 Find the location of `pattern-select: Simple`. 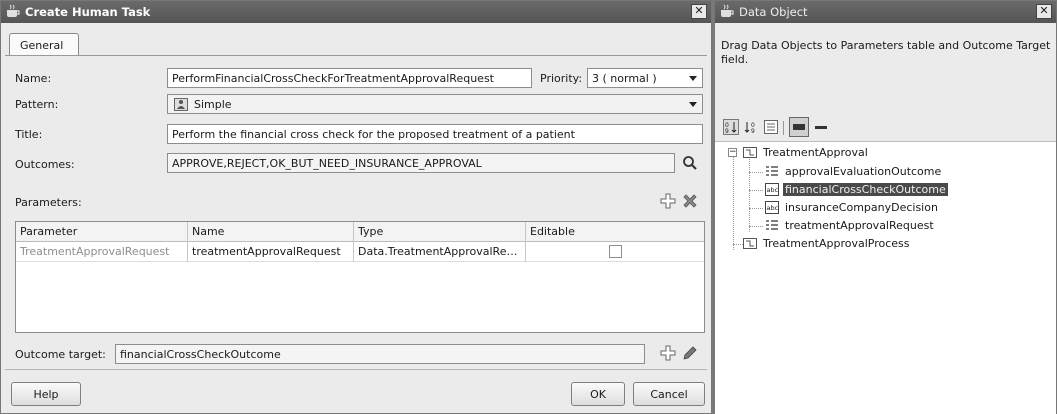

pattern-select: Simple is located at coordinates (435, 104).